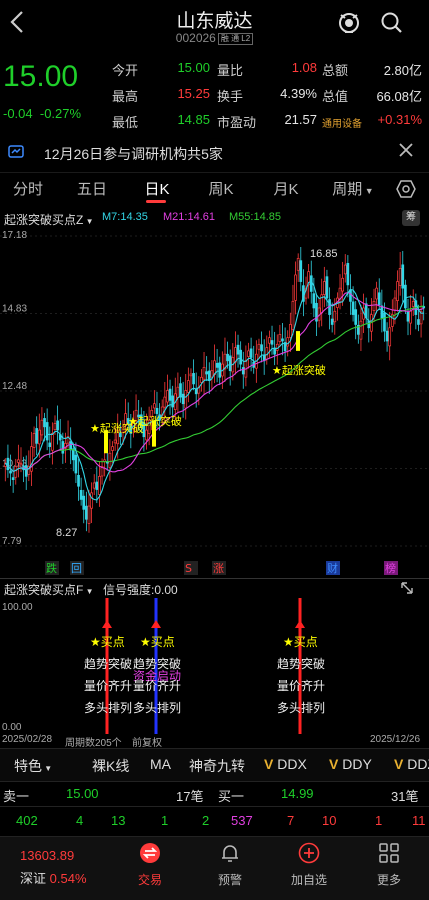 Image resolution: width=429 pixels, height=900 pixels. I want to click on ma-button: MA, so click(160, 764).